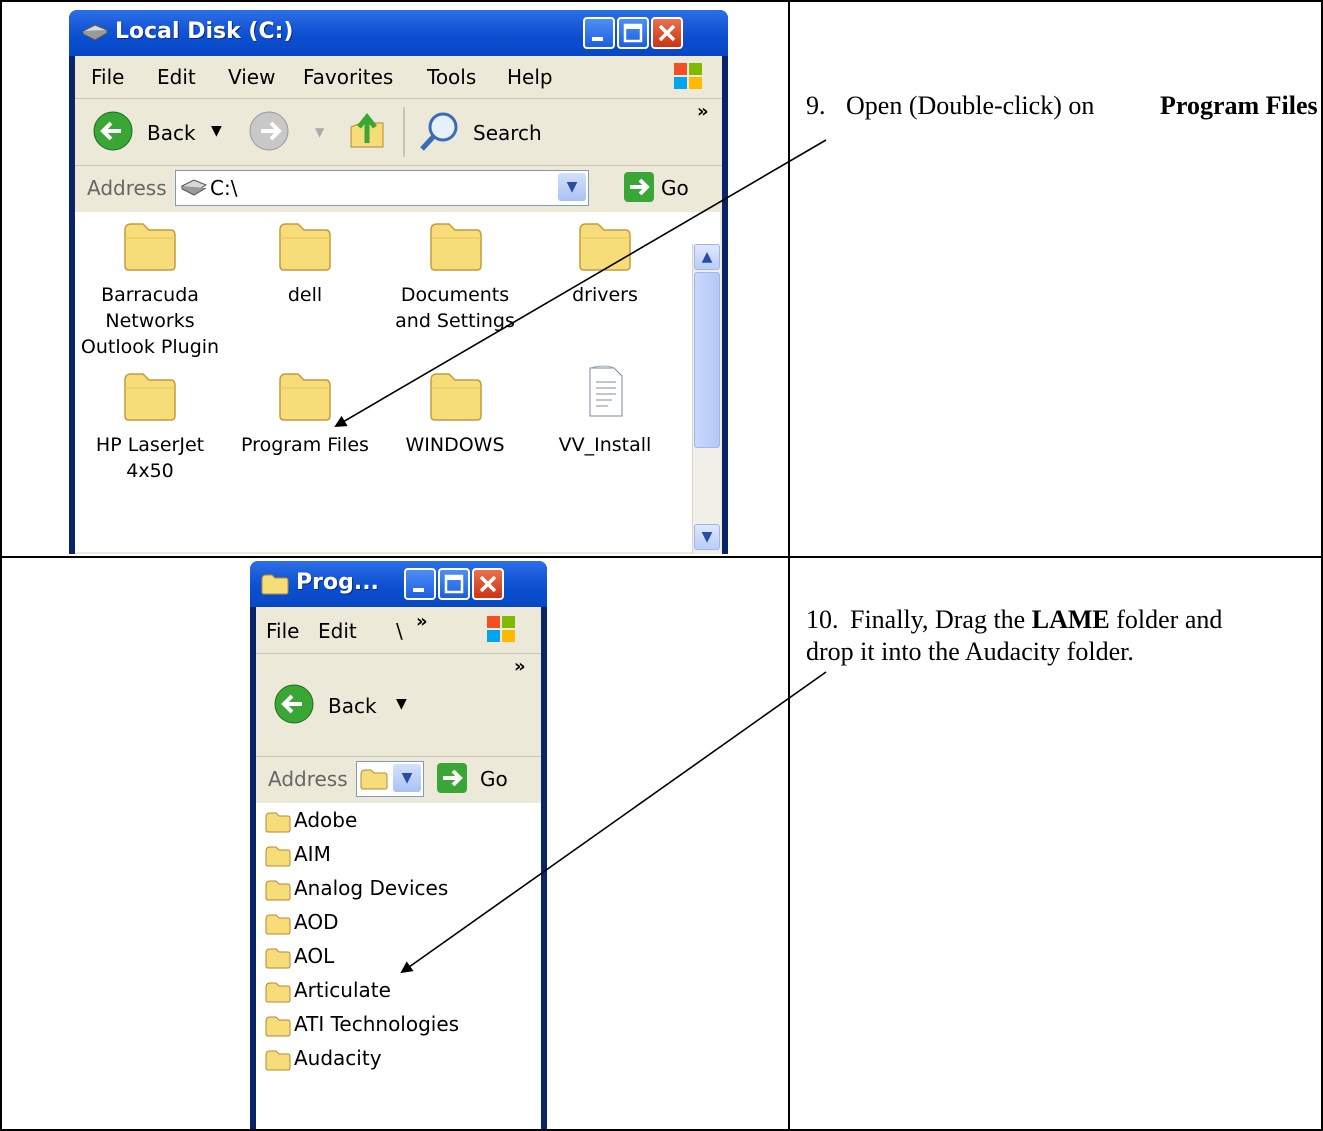  What do you see at coordinates (422, 621) in the screenshot?
I see `menu-chevron: »` at bounding box center [422, 621].